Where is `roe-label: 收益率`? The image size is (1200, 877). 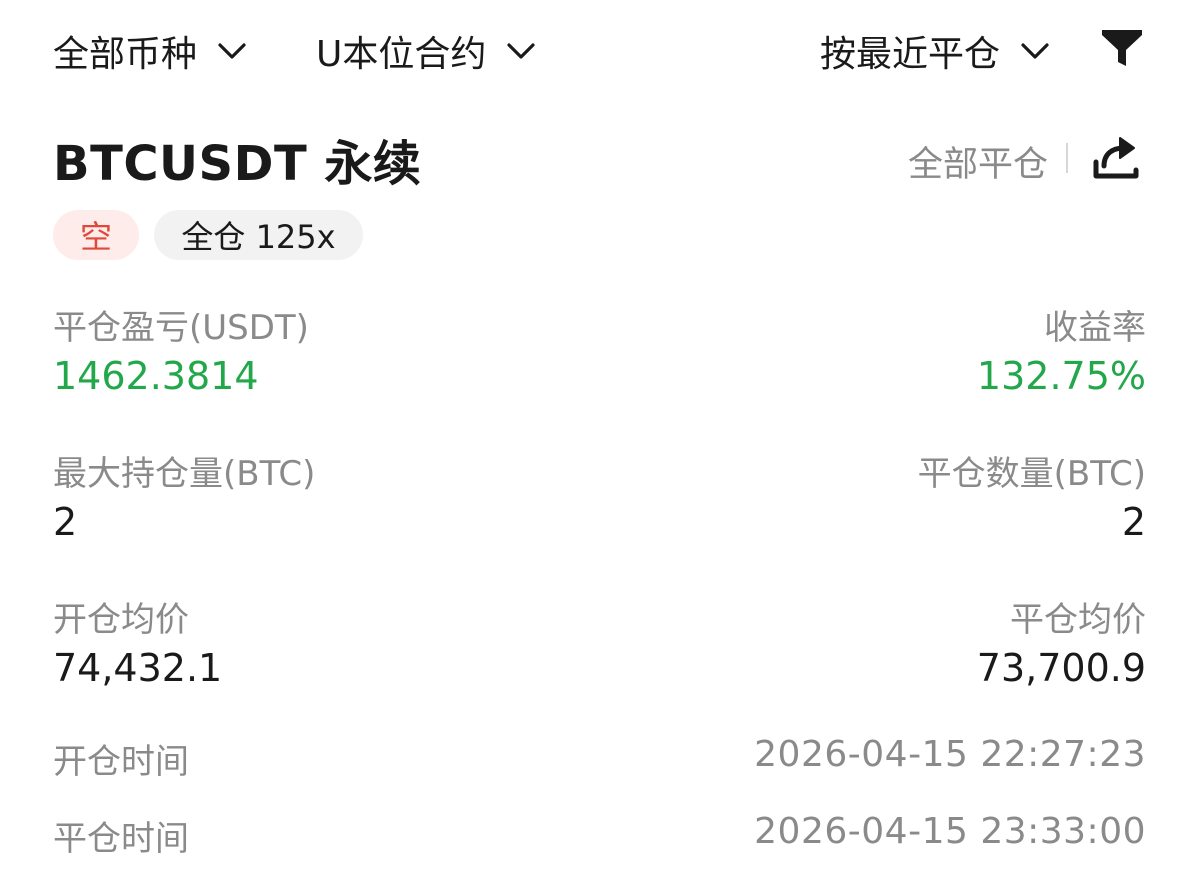
roe-label: 收益率 is located at coordinates (1095, 328).